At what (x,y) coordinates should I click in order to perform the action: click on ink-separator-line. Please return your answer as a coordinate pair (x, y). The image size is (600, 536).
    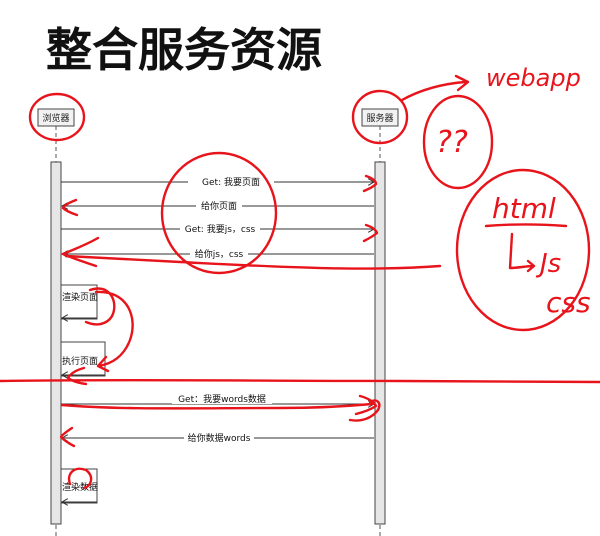
    Looking at the image, I should click on (300, 381).